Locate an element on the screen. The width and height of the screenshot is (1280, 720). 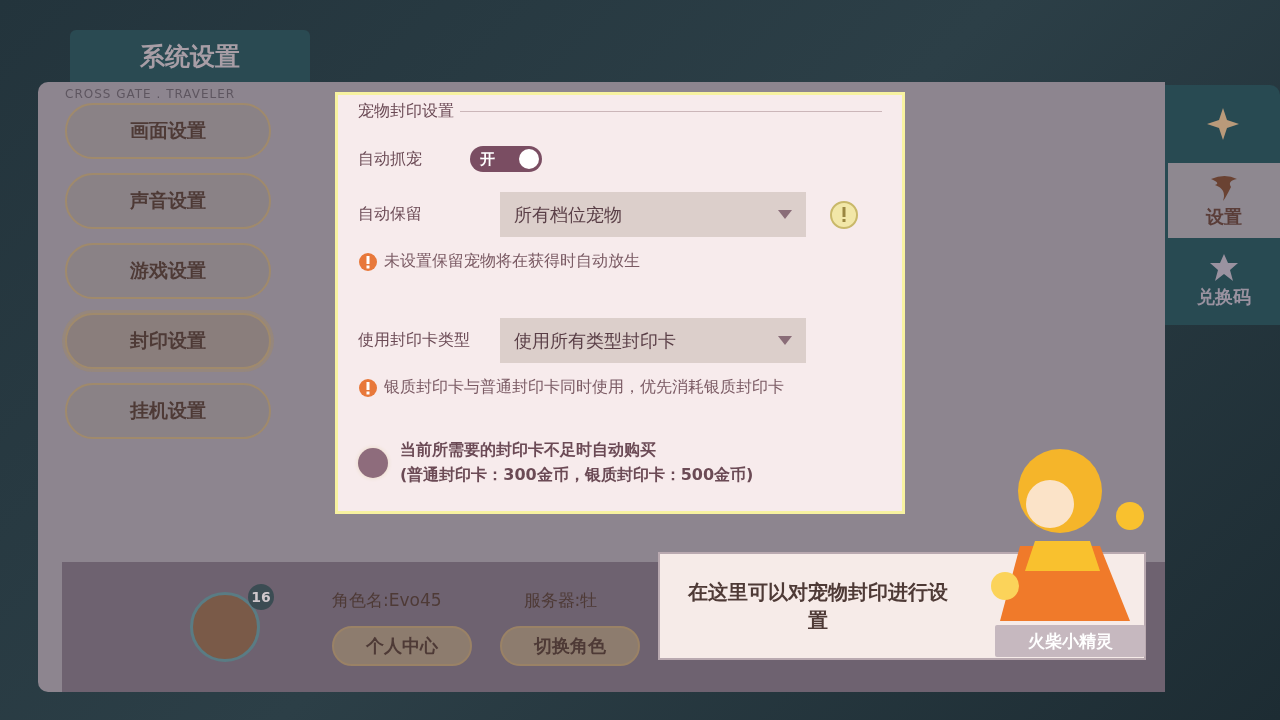
menu-item: 游戏设置 is located at coordinates (168, 271).